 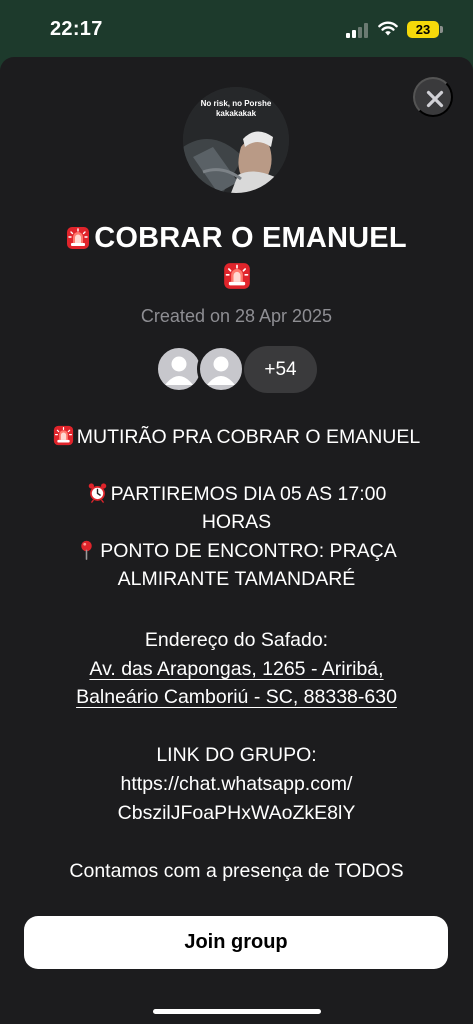 I want to click on group-title-line2, so click(x=236, y=278).